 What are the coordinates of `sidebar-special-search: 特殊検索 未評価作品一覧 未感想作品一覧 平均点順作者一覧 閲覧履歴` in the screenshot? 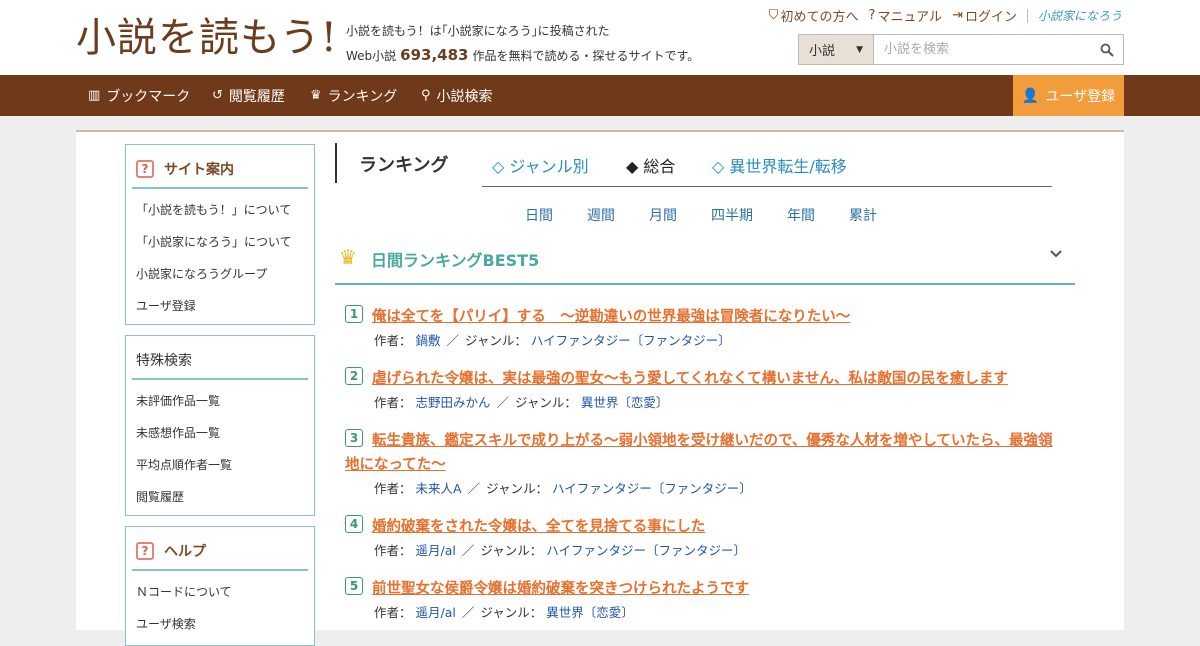 It's located at (220, 425).